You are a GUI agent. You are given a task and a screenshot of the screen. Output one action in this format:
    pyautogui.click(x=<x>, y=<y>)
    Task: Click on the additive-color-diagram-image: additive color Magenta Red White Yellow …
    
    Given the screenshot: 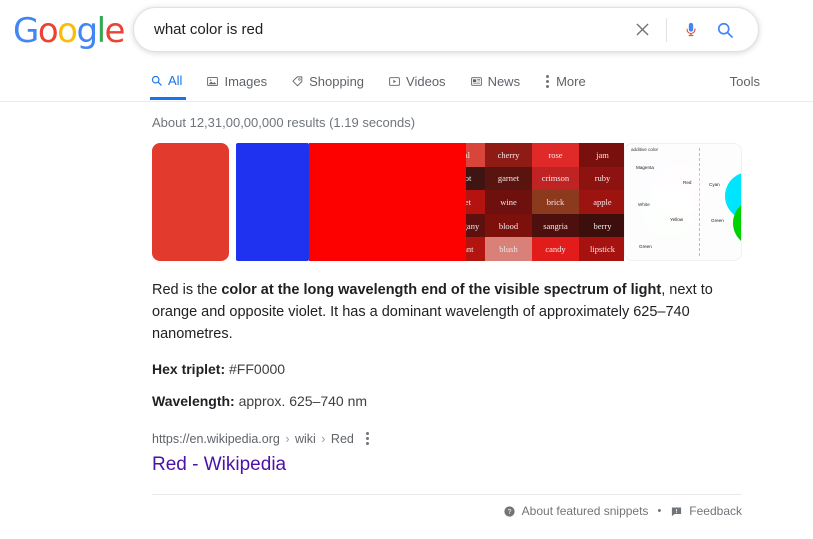 What is the action you would take?
    pyautogui.click(x=683, y=202)
    